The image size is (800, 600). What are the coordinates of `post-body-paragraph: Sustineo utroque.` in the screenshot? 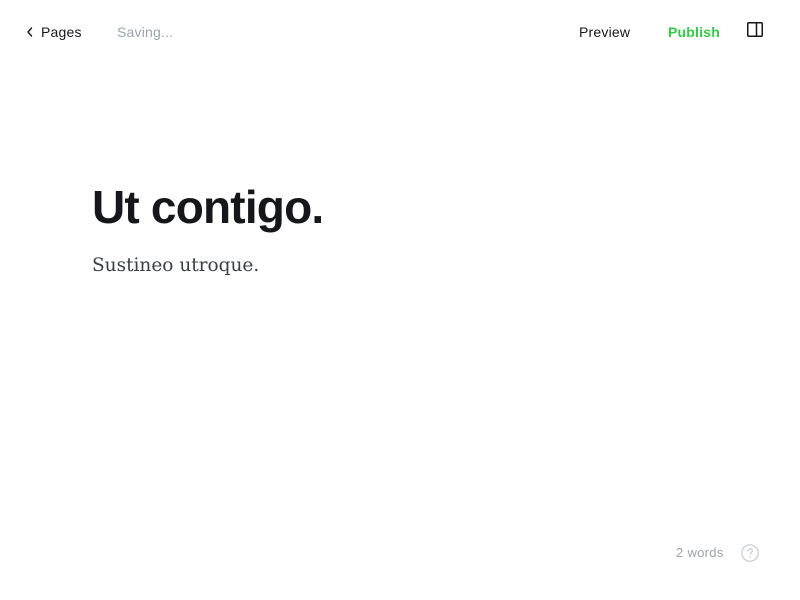 It's located at (400, 266).